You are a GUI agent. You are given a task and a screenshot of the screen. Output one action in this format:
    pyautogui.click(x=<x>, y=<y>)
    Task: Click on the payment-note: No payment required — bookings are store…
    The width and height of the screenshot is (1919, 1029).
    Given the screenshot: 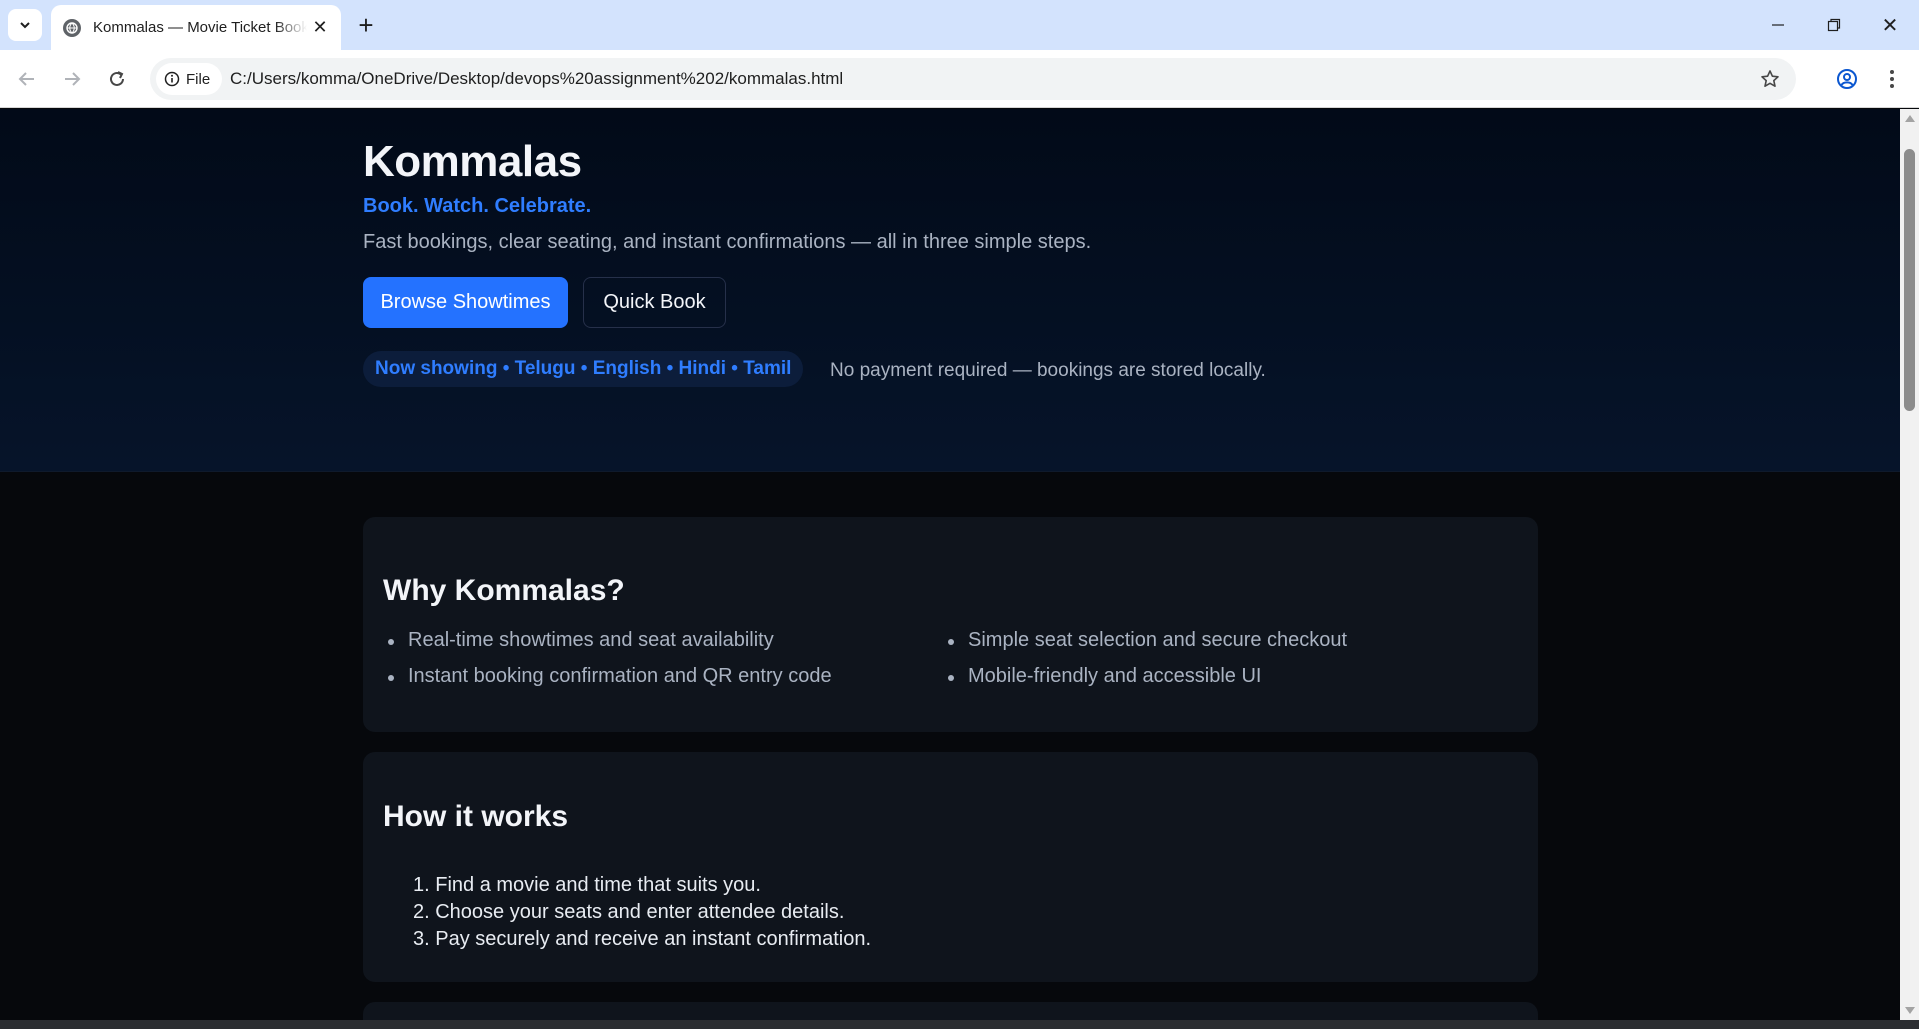 What is the action you would take?
    pyautogui.click(x=1048, y=370)
    